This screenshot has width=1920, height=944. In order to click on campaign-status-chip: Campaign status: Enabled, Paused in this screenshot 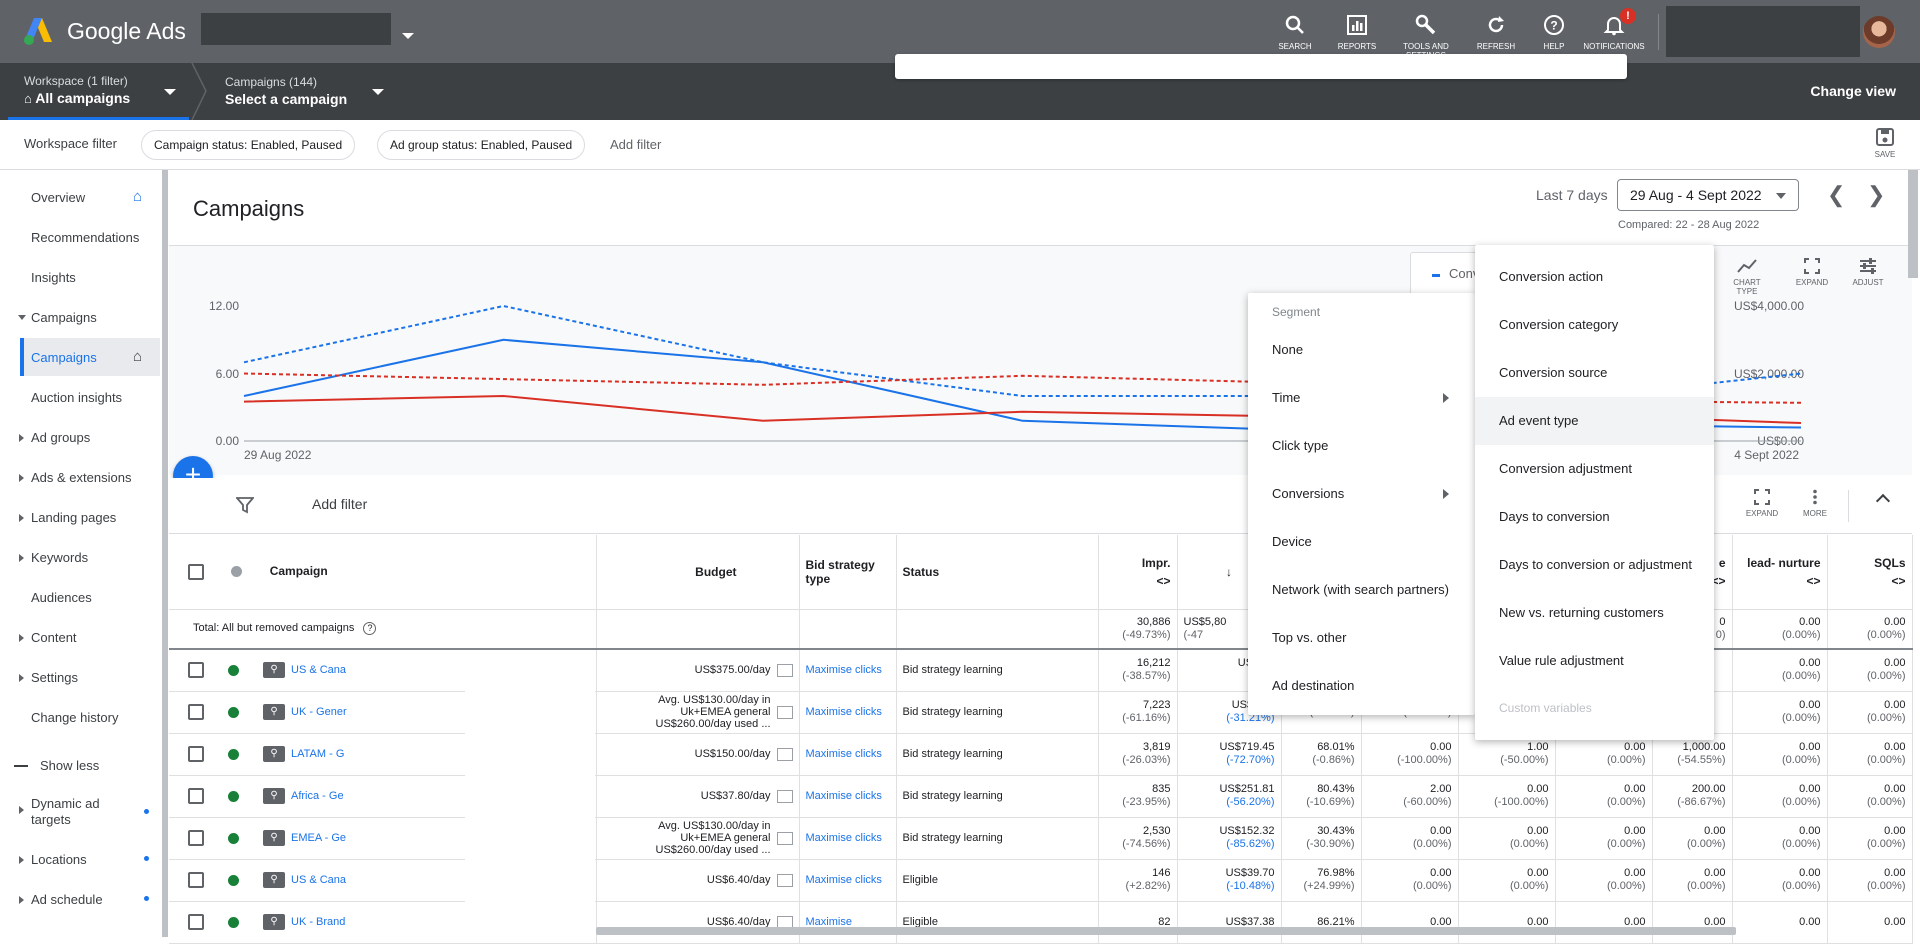, I will do `click(248, 145)`.